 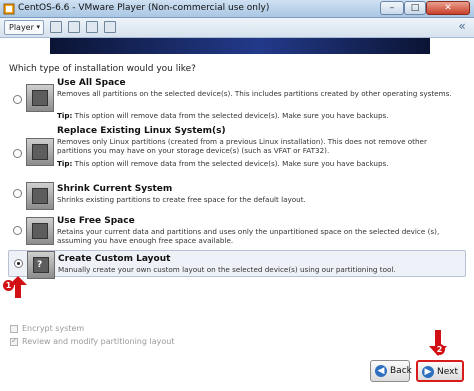 I want to click on option-title: Shrink Current System, so click(x=115, y=189).